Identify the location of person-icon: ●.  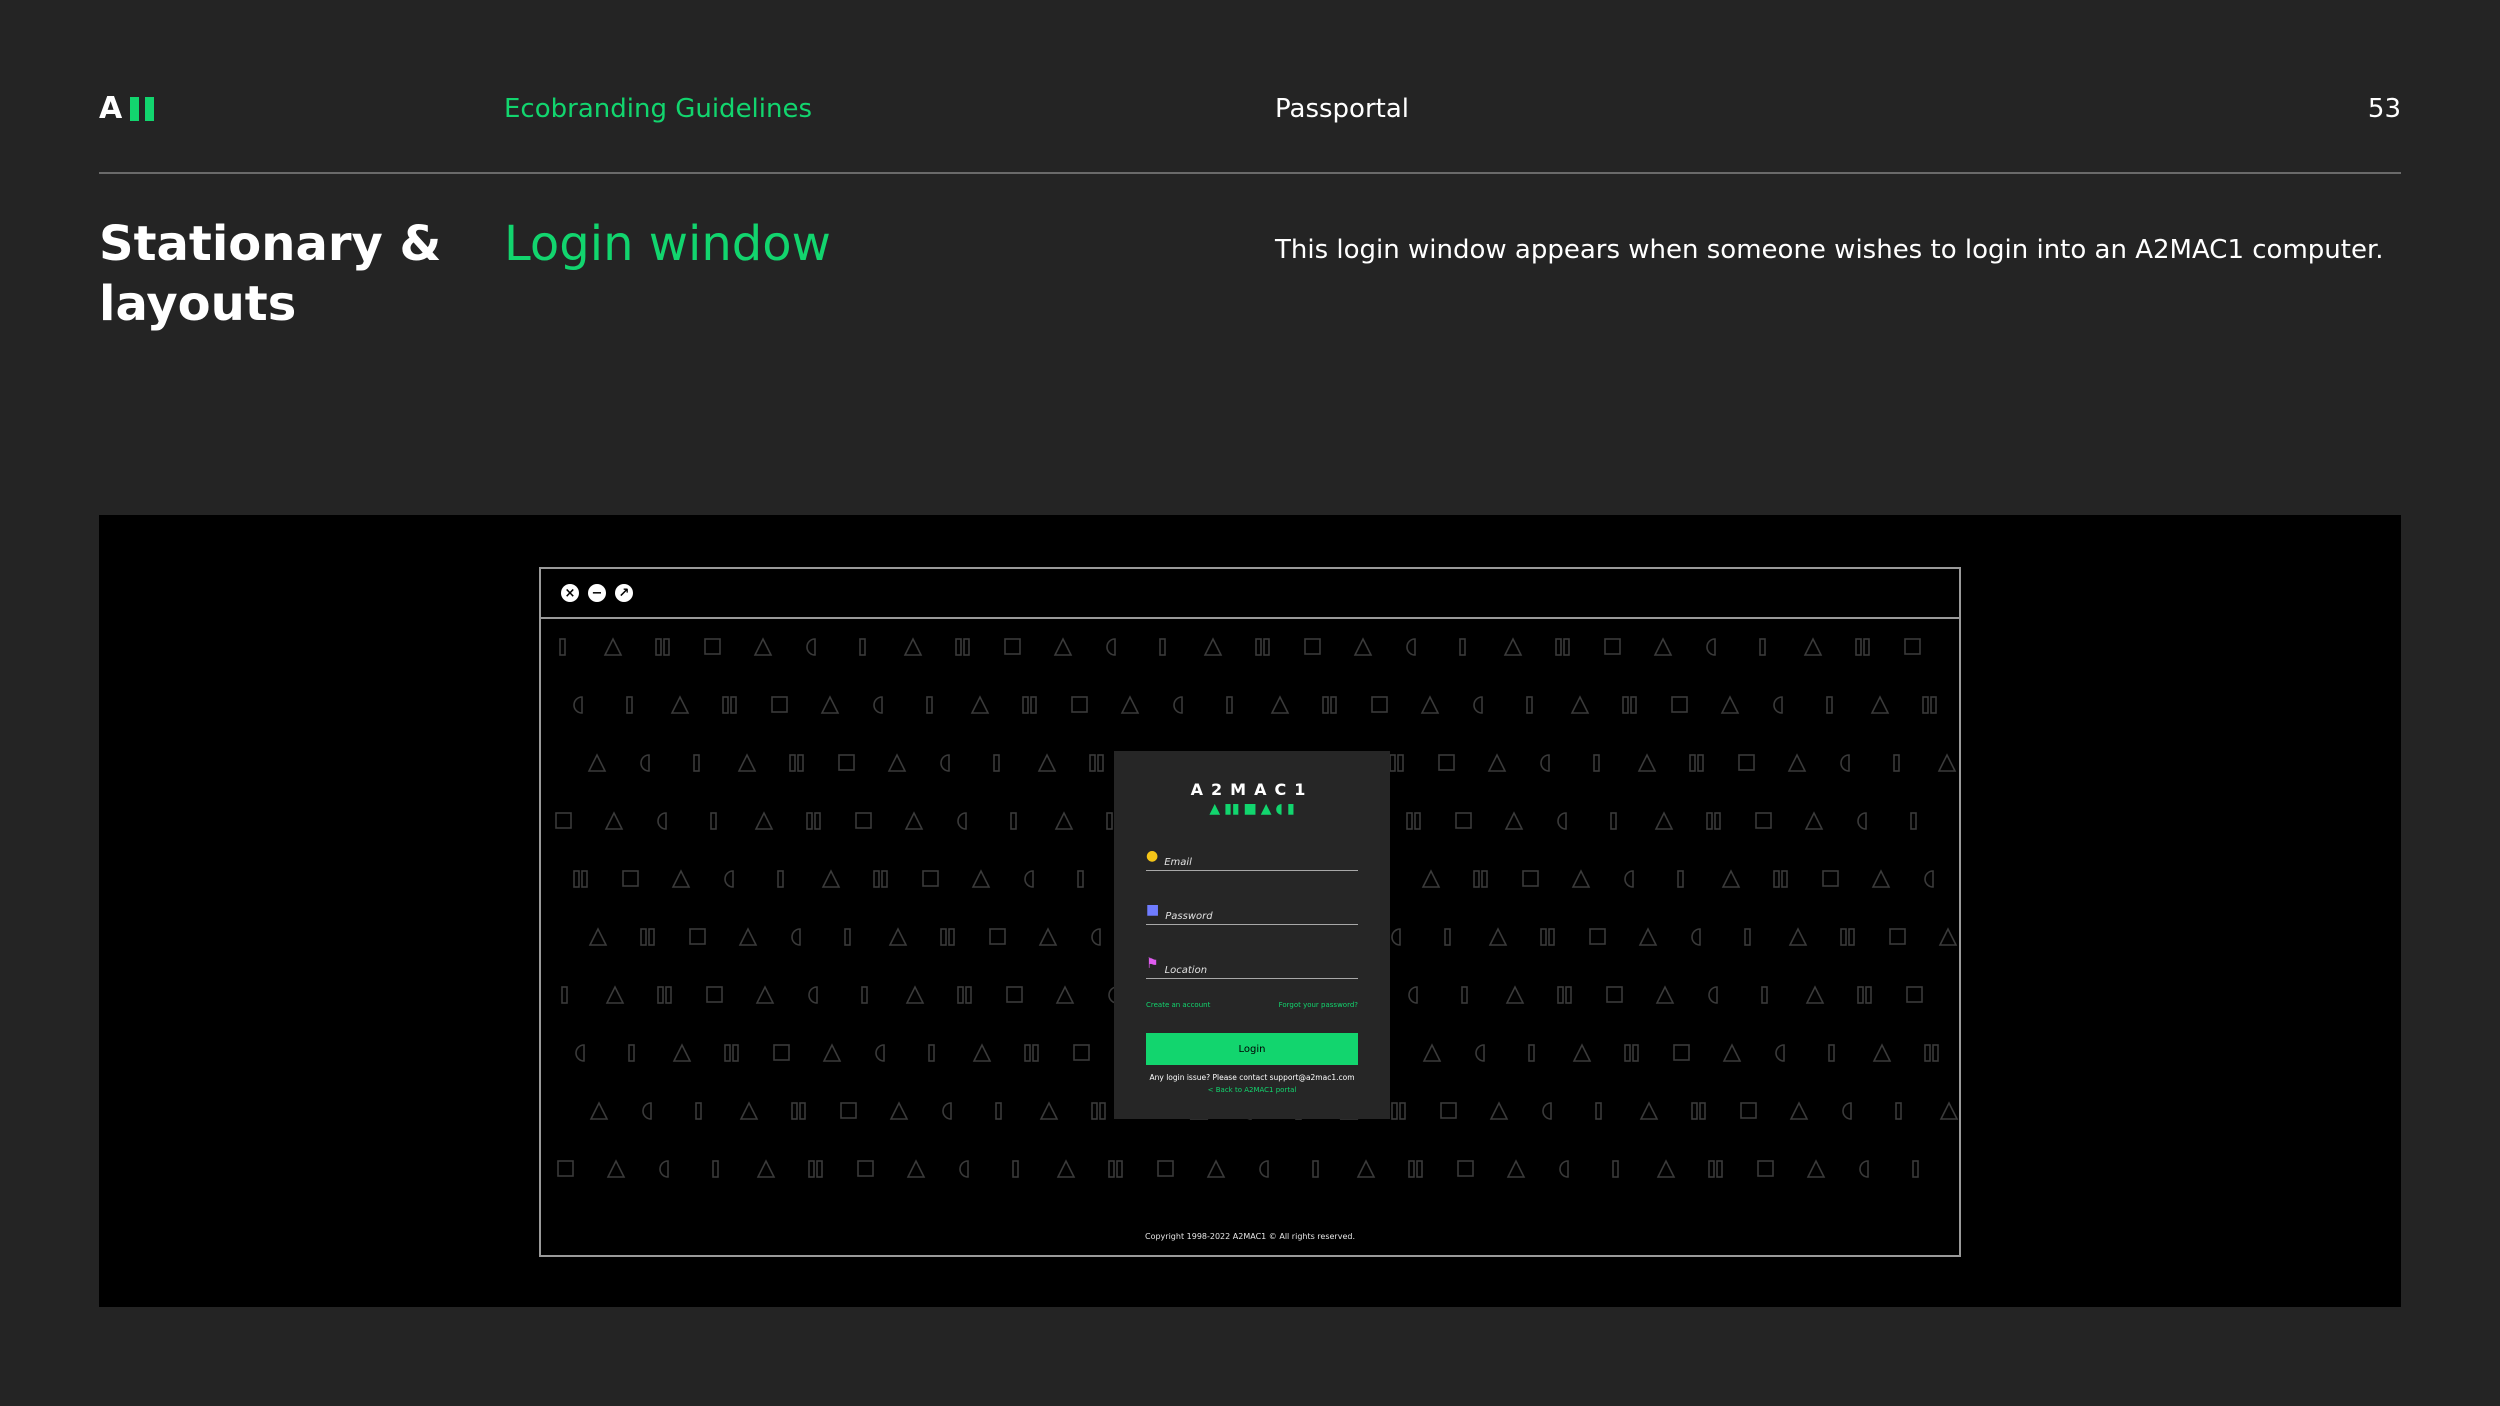
(1152, 856).